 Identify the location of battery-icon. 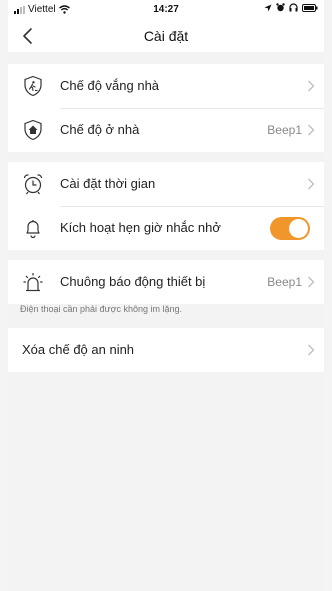
(310, 7).